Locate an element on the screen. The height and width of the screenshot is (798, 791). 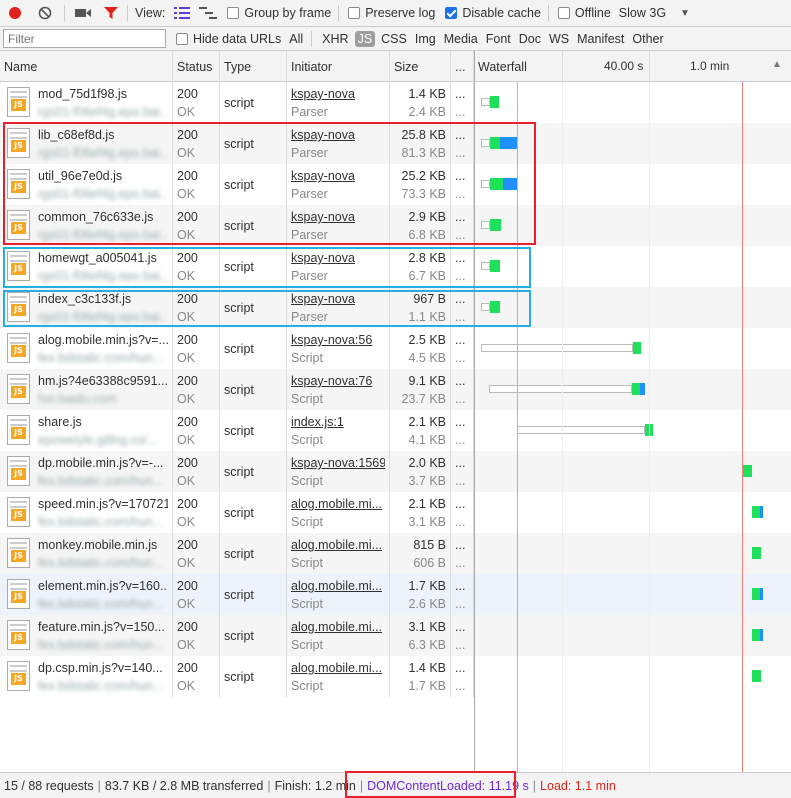
throttling-select: Slow 3G is located at coordinates (642, 13).